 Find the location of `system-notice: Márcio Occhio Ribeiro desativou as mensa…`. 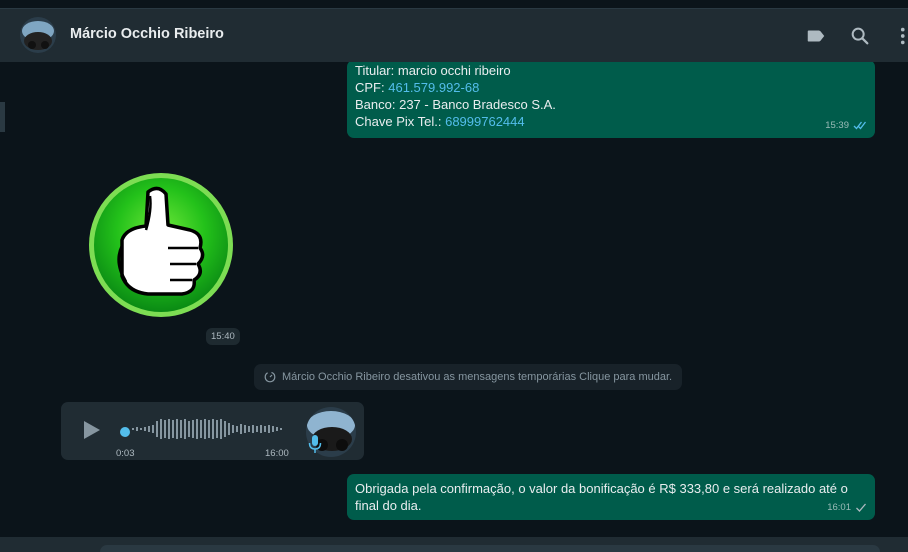

system-notice: Márcio Occhio Ribeiro desativou as mensa… is located at coordinates (468, 377).